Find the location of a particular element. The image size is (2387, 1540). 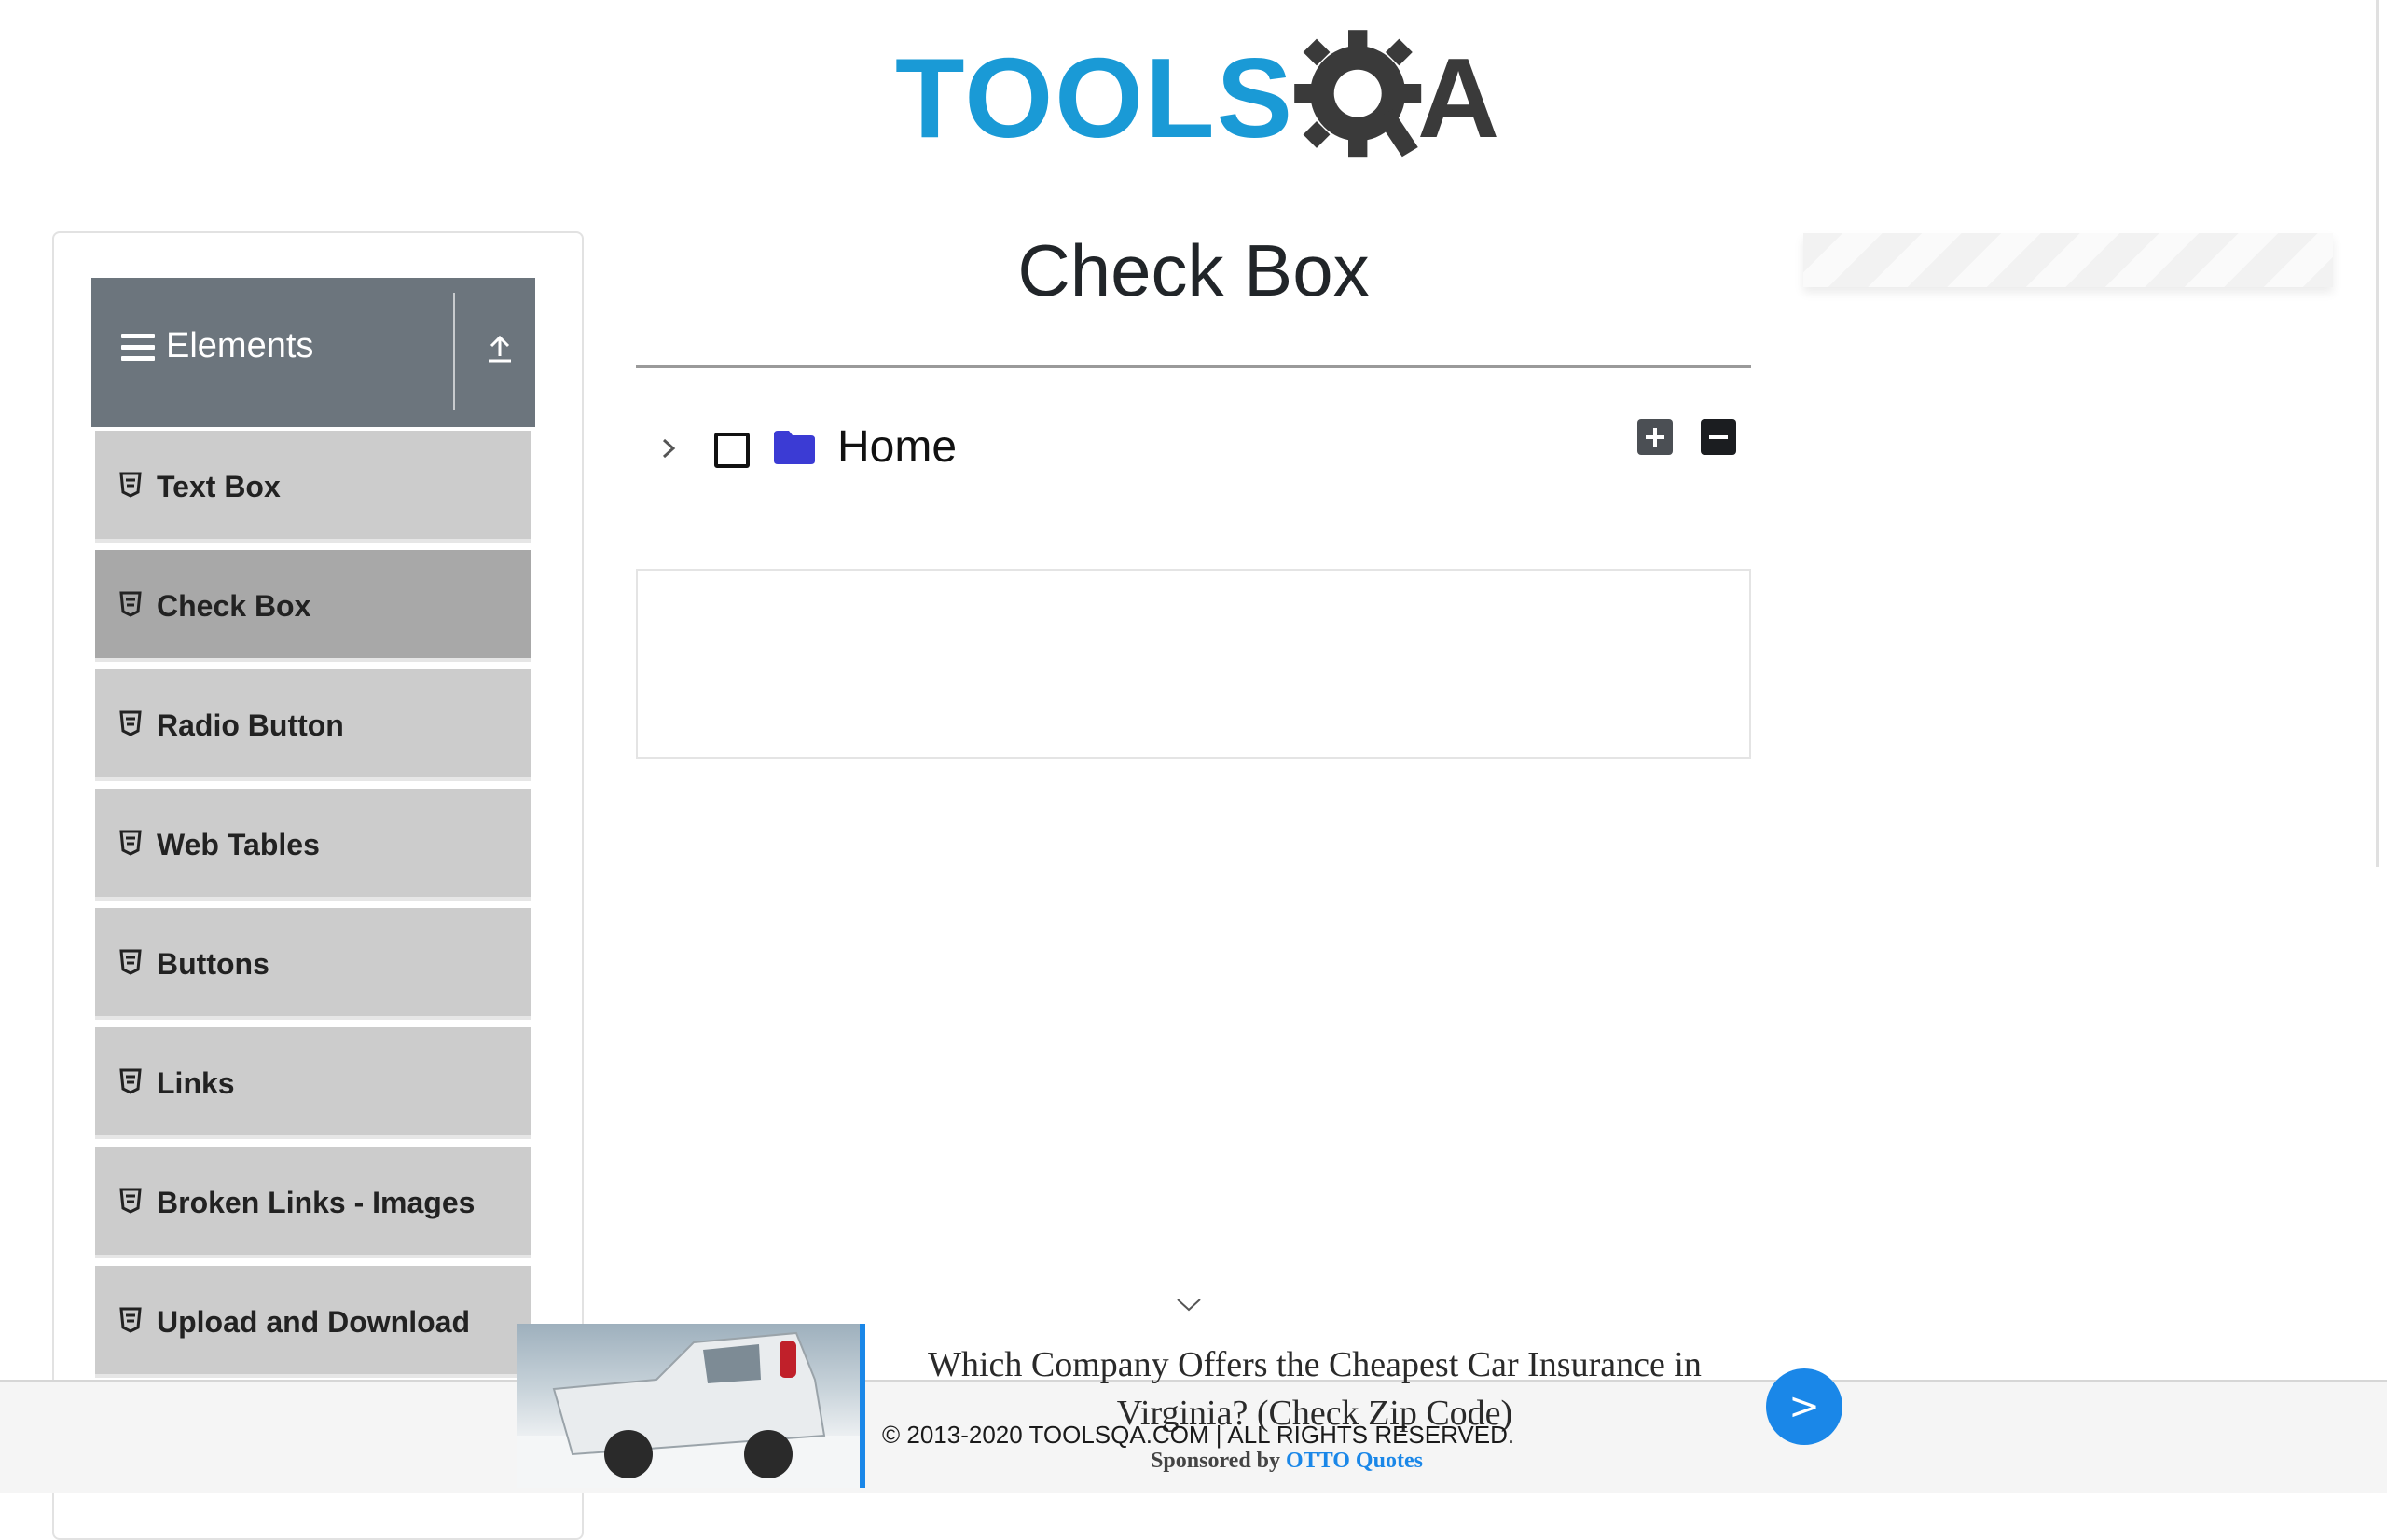

collapse-up-icon is located at coordinates (499, 348).